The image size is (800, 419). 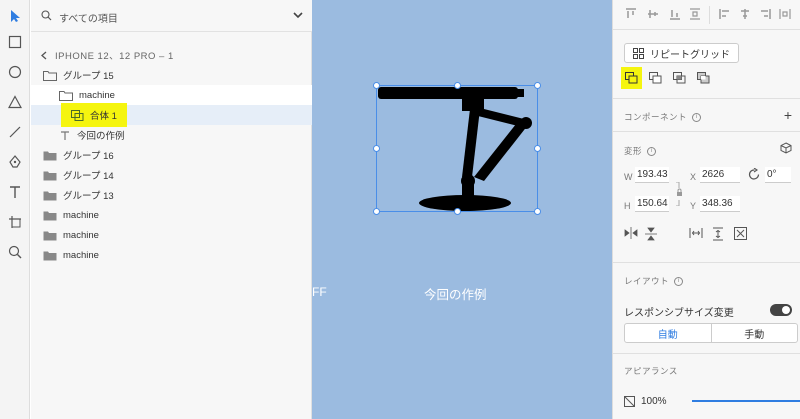 I want to click on polygon-tool-icon, so click(x=15, y=102).